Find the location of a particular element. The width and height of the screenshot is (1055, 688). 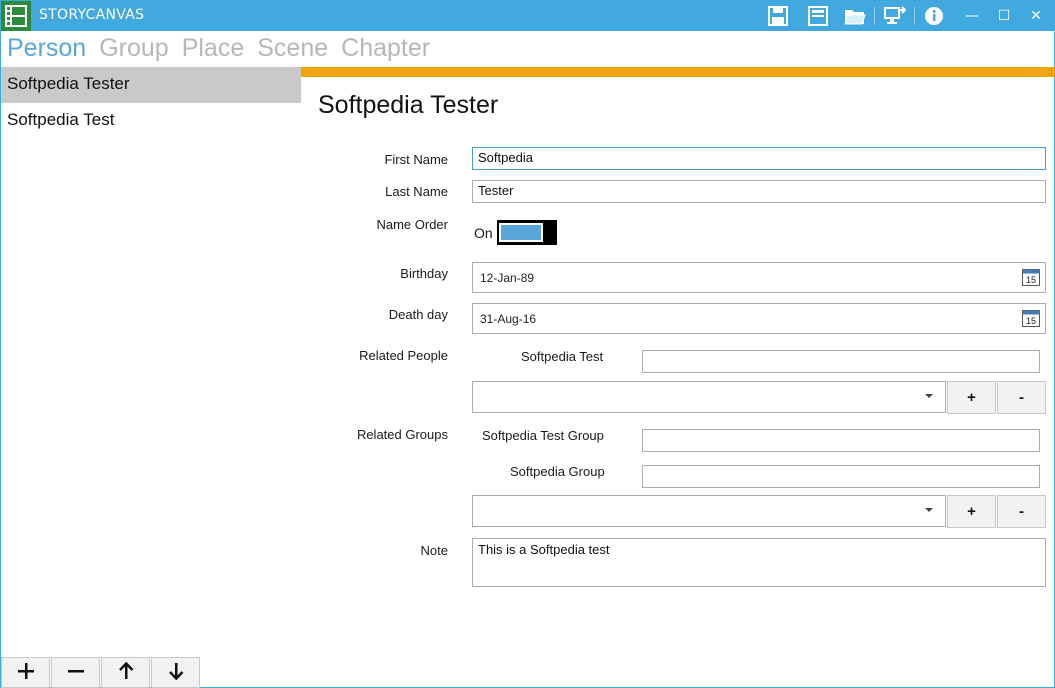

related-people-label: Related People is located at coordinates (403, 355).